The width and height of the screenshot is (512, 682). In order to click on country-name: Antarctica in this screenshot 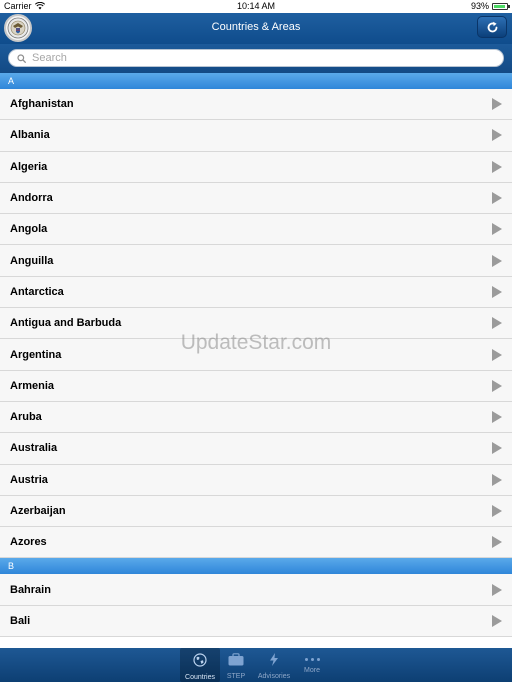, I will do `click(37, 291)`.